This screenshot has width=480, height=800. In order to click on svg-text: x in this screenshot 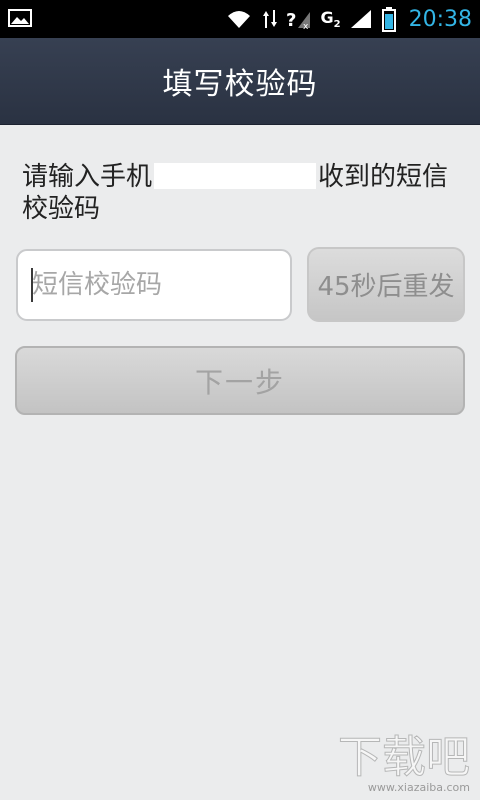, I will do `click(306, 26)`.